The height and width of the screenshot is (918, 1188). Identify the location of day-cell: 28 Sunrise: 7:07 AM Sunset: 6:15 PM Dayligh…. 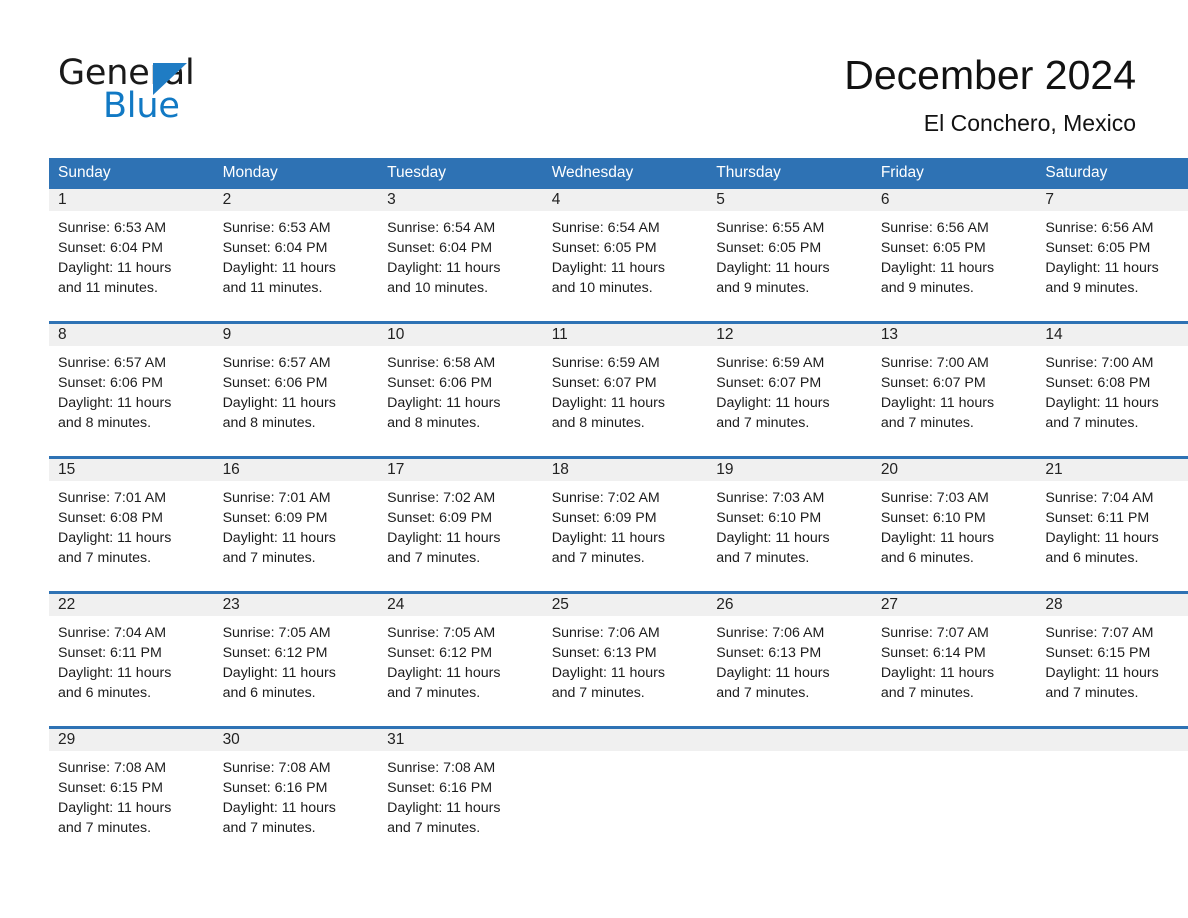
(1112, 659).